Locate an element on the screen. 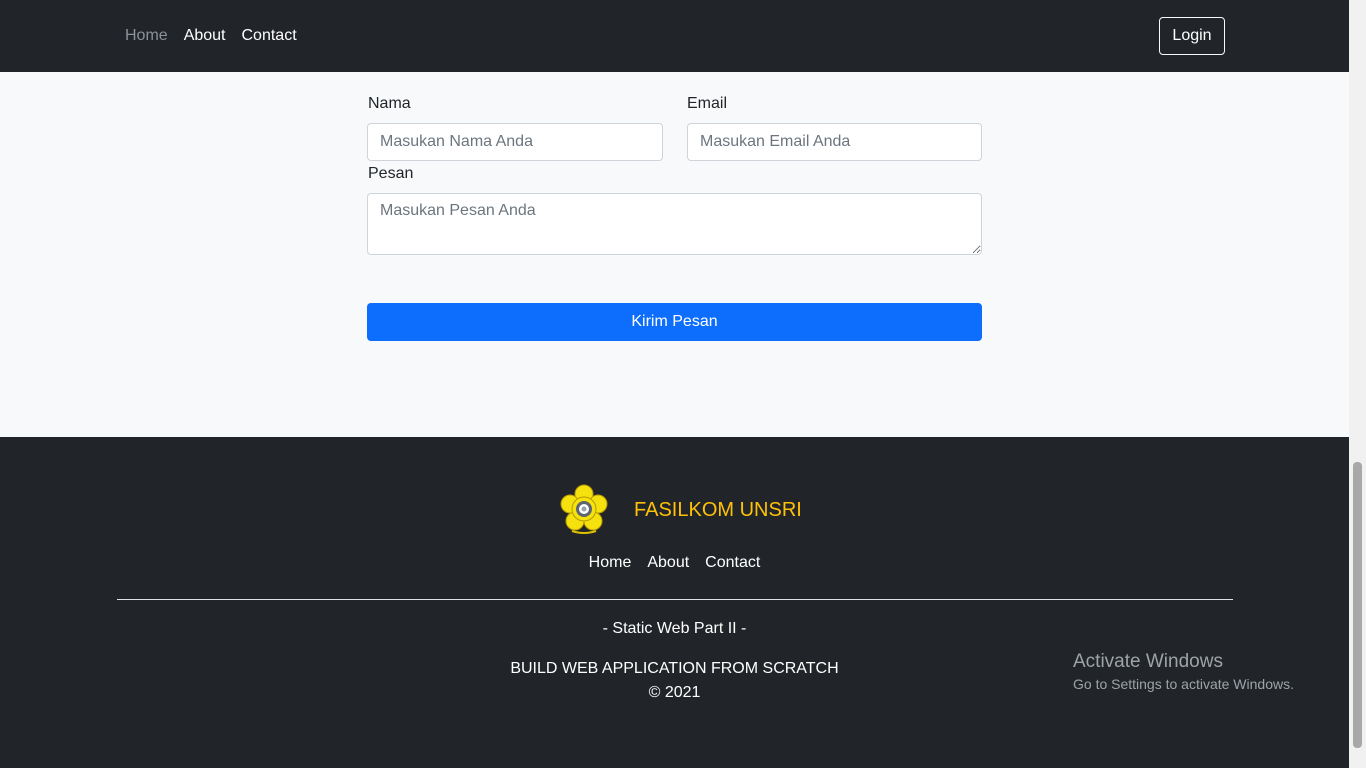 Image resolution: width=1366 pixels, height=768 pixels. university-emblem-icon is located at coordinates (584, 509).